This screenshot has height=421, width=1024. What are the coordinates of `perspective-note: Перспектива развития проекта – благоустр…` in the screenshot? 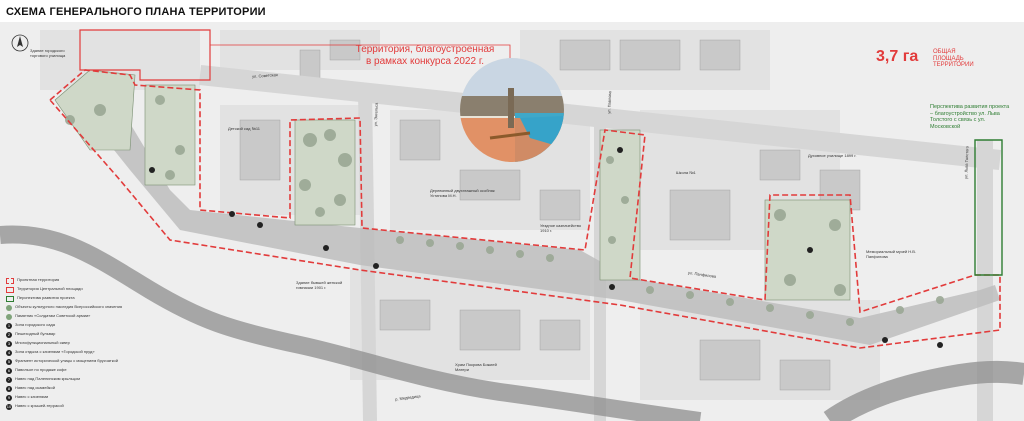 It's located at (970, 117).